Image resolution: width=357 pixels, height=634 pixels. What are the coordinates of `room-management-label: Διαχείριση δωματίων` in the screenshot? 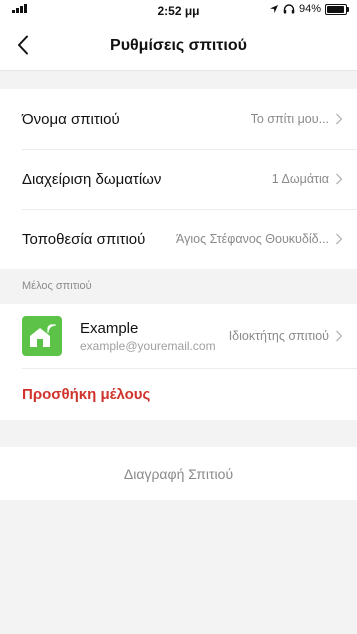 It's located at (92, 179).